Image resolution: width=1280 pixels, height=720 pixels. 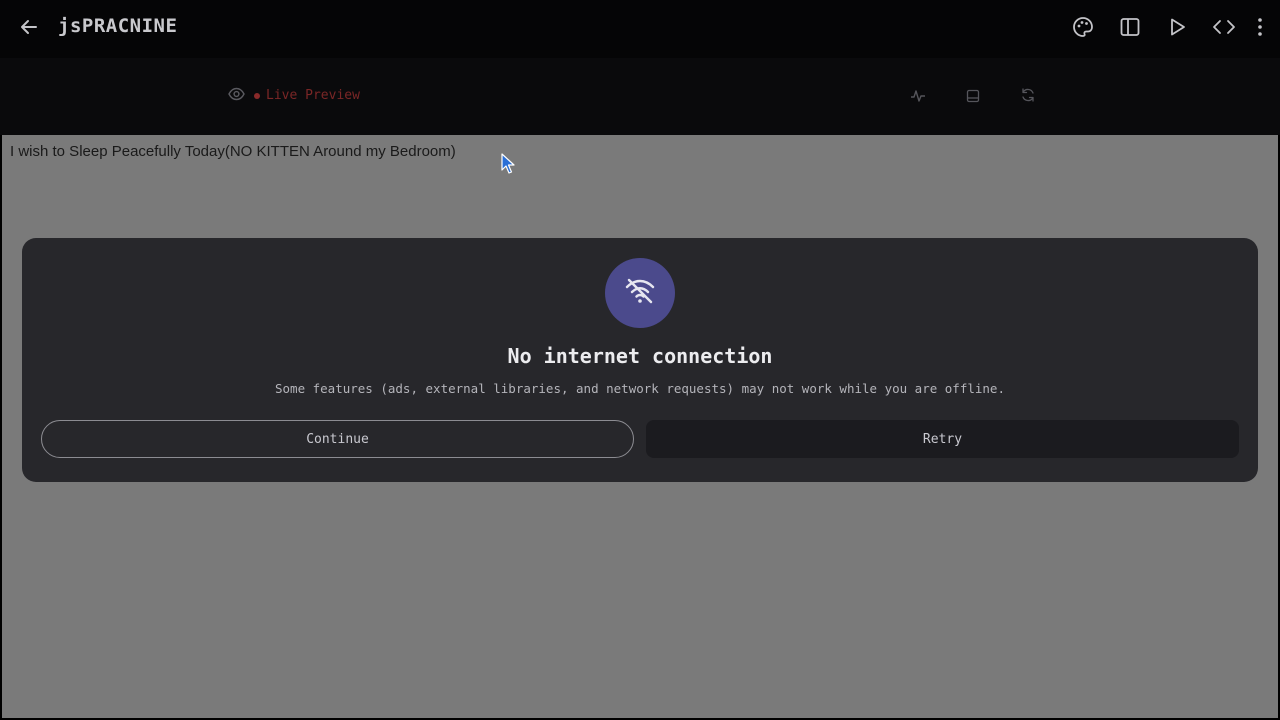 I want to click on arrow-left-icon, so click(x=29, y=29).